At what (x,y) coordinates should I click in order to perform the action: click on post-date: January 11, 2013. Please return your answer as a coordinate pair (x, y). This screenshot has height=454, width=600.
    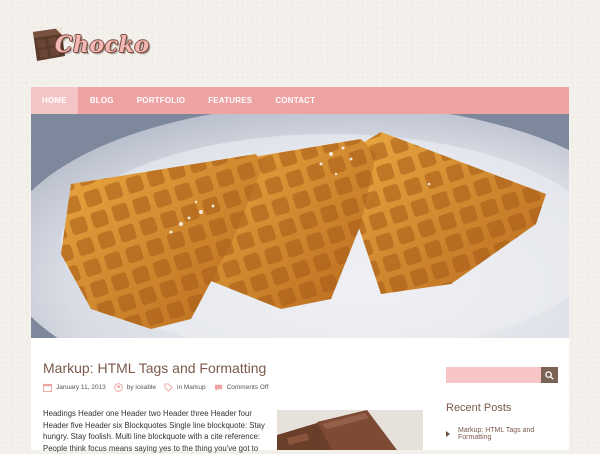
    Looking at the image, I should click on (81, 387).